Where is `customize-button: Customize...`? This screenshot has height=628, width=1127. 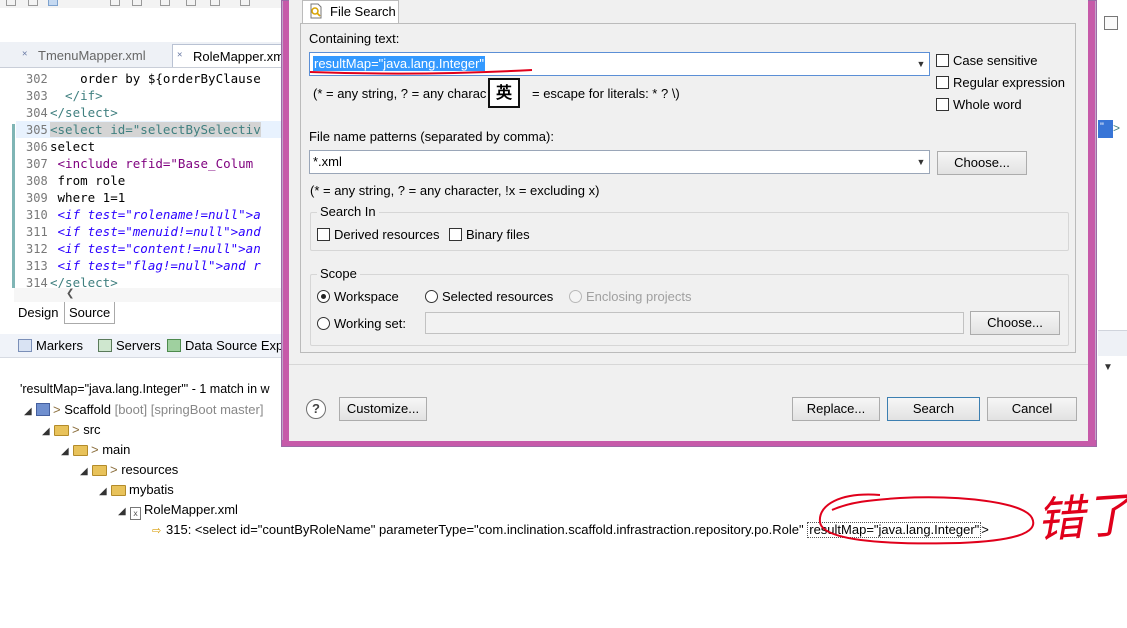 customize-button: Customize... is located at coordinates (383, 409).